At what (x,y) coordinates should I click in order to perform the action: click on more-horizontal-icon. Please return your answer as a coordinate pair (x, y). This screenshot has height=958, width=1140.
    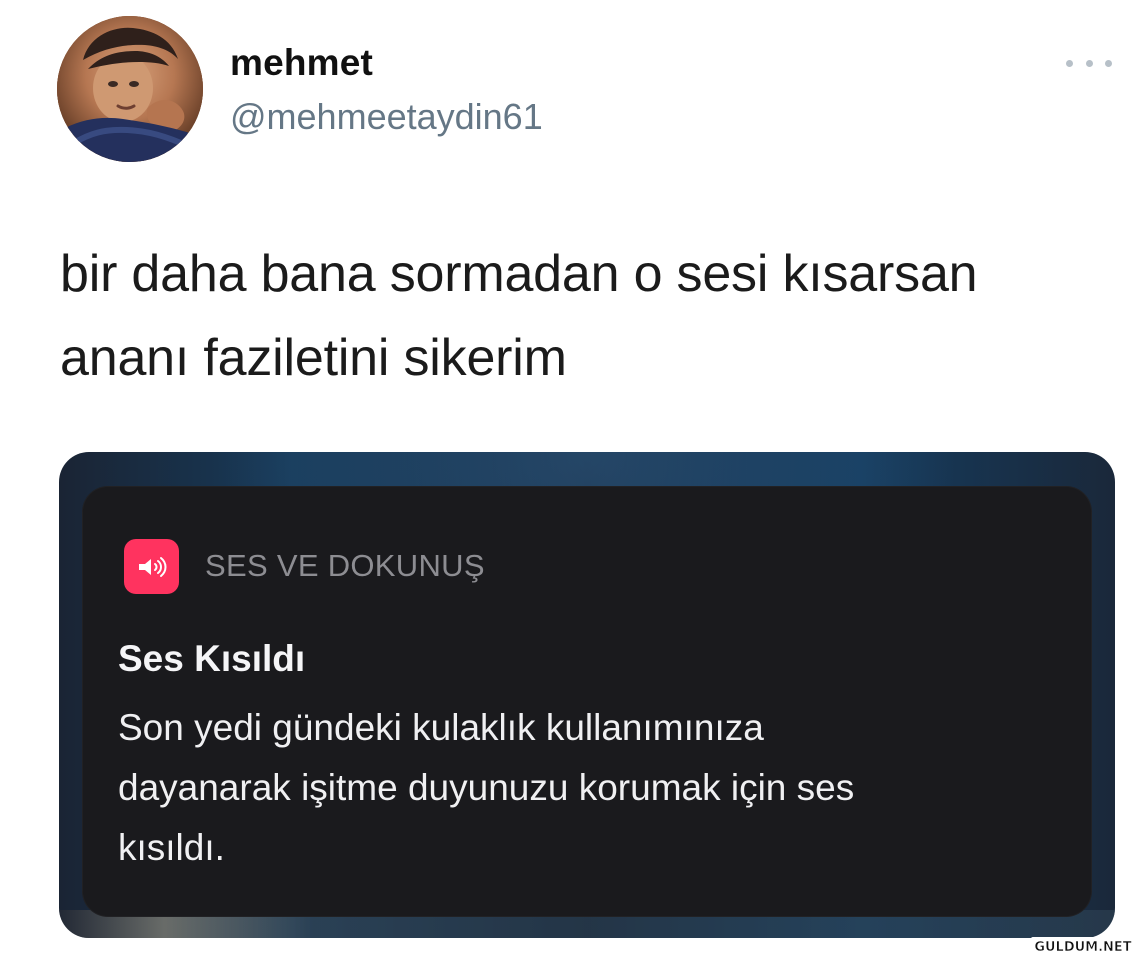
    Looking at the image, I should click on (1089, 63).